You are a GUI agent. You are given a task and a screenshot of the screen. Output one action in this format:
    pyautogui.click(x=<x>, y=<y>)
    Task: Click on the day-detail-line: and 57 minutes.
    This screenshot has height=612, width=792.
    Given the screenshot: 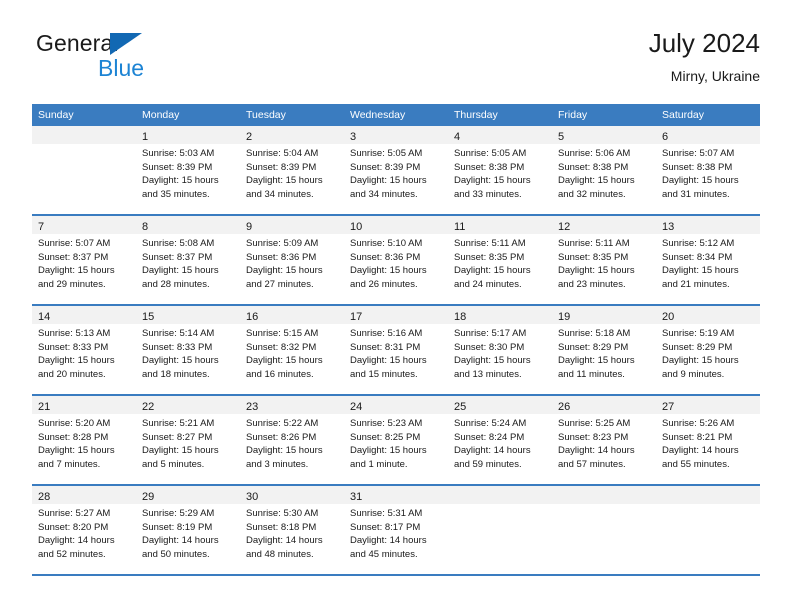 What is the action you would take?
    pyautogui.click(x=592, y=464)
    